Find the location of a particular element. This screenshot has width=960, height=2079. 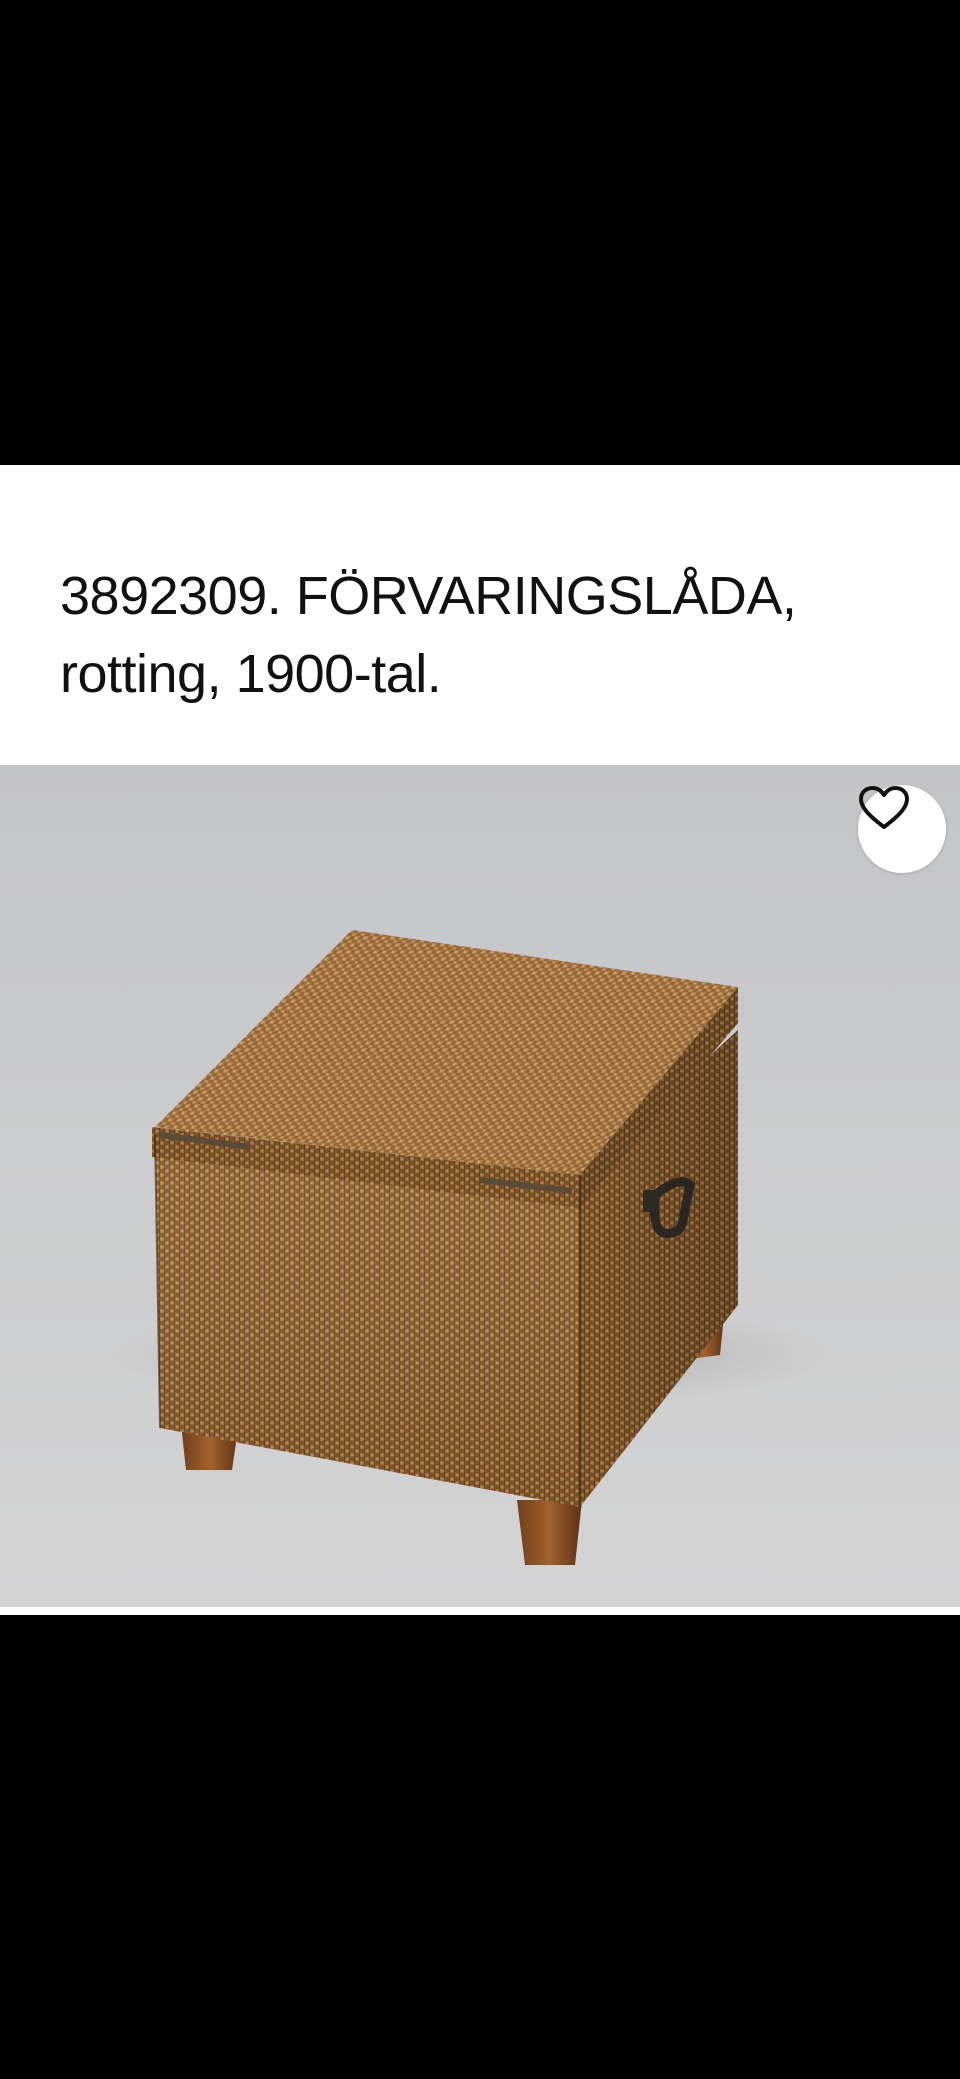

listing-title-line2: rotting, 1900-tal. is located at coordinates (251, 674).